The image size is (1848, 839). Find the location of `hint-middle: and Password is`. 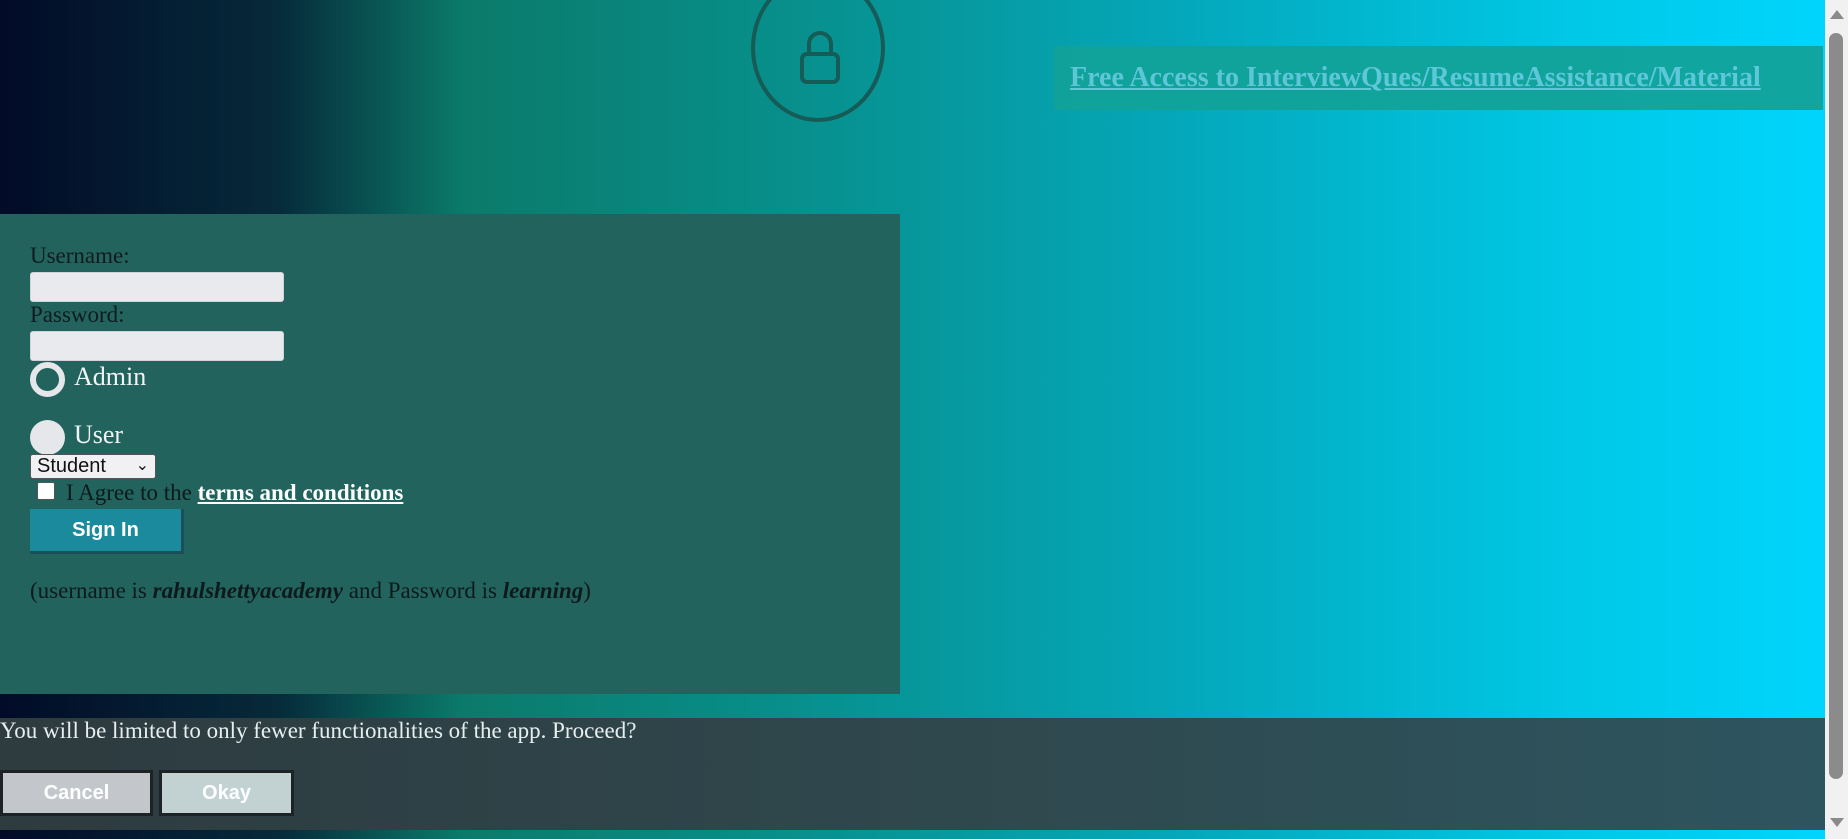

hint-middle: and Password is is located at coordinates (423, 590).